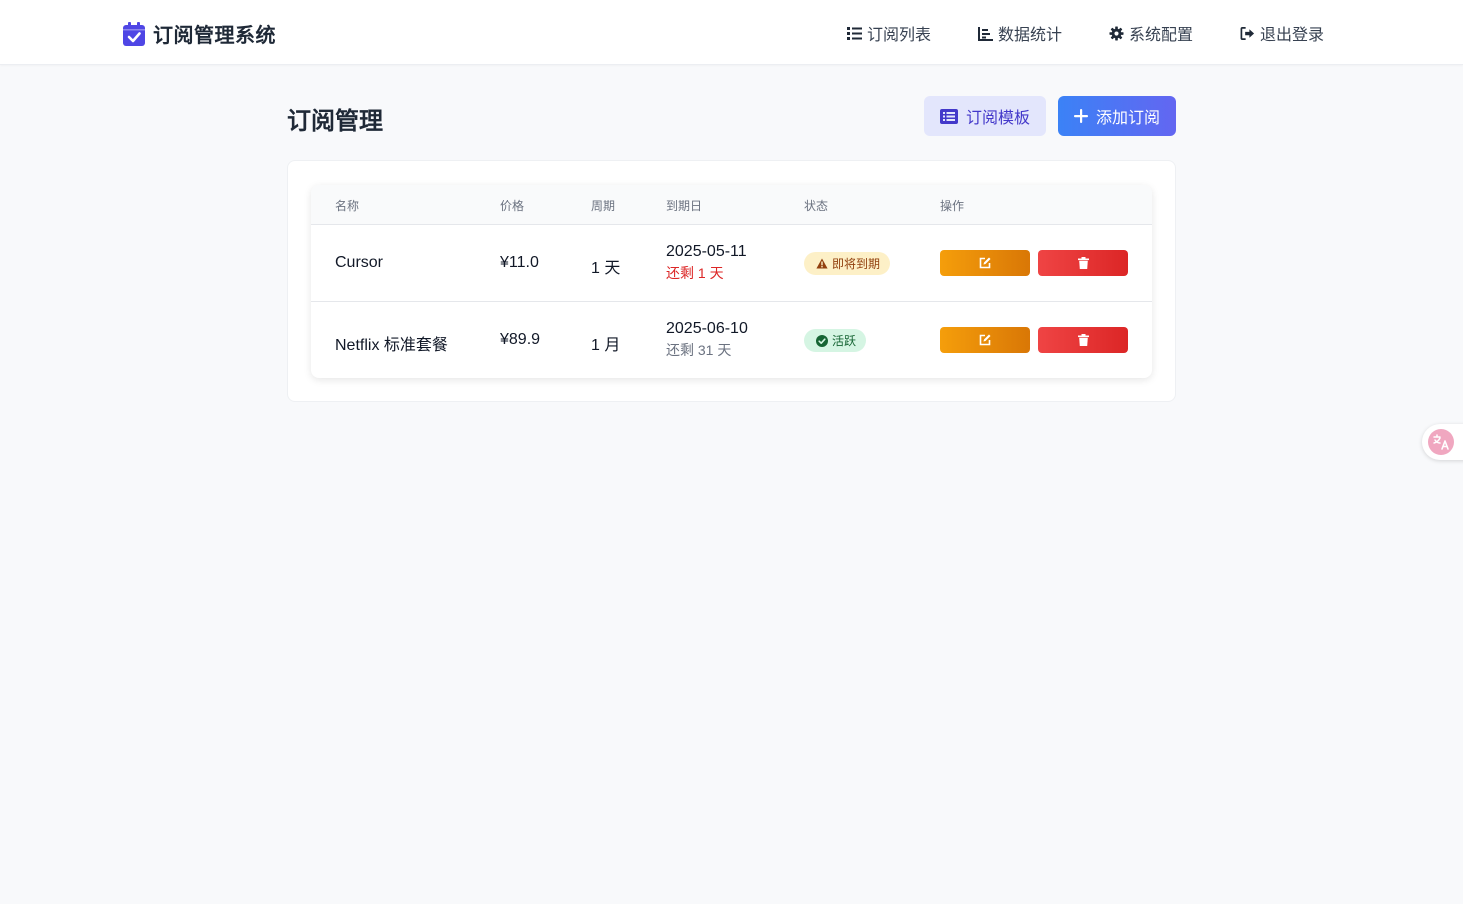  What do you see at coordinates (856, 264) in the screenshot?
I see `status-label: 即将到期` at bounding box center [856, 264].